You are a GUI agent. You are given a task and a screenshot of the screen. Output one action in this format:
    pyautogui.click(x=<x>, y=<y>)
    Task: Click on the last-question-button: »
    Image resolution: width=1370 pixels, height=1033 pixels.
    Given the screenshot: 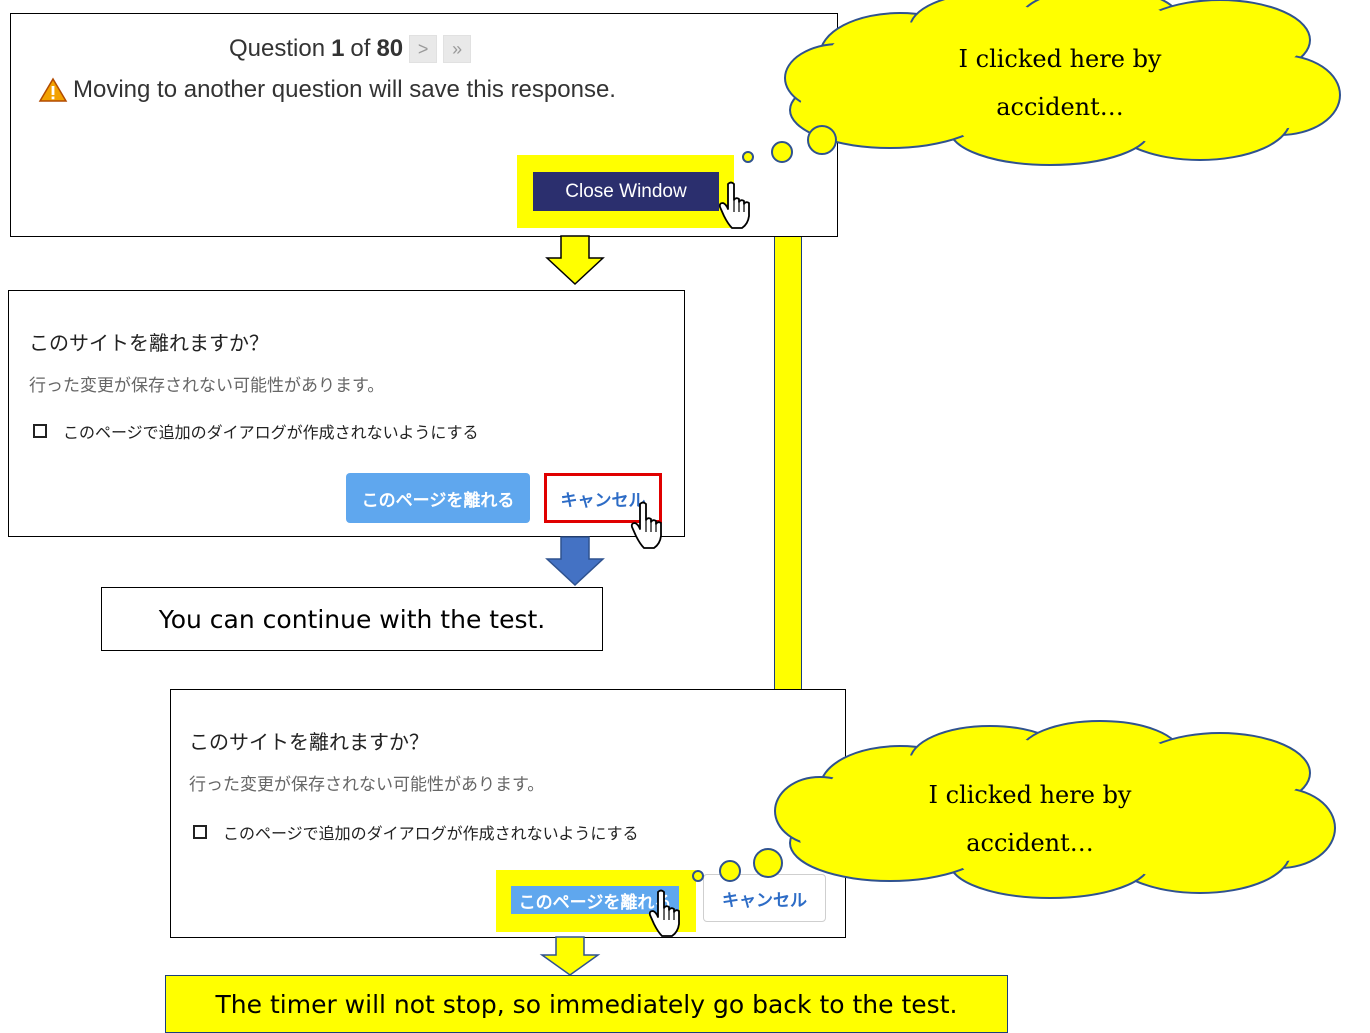 What is the action you would take?
    pyautogui.click(x=457, y=49)
    